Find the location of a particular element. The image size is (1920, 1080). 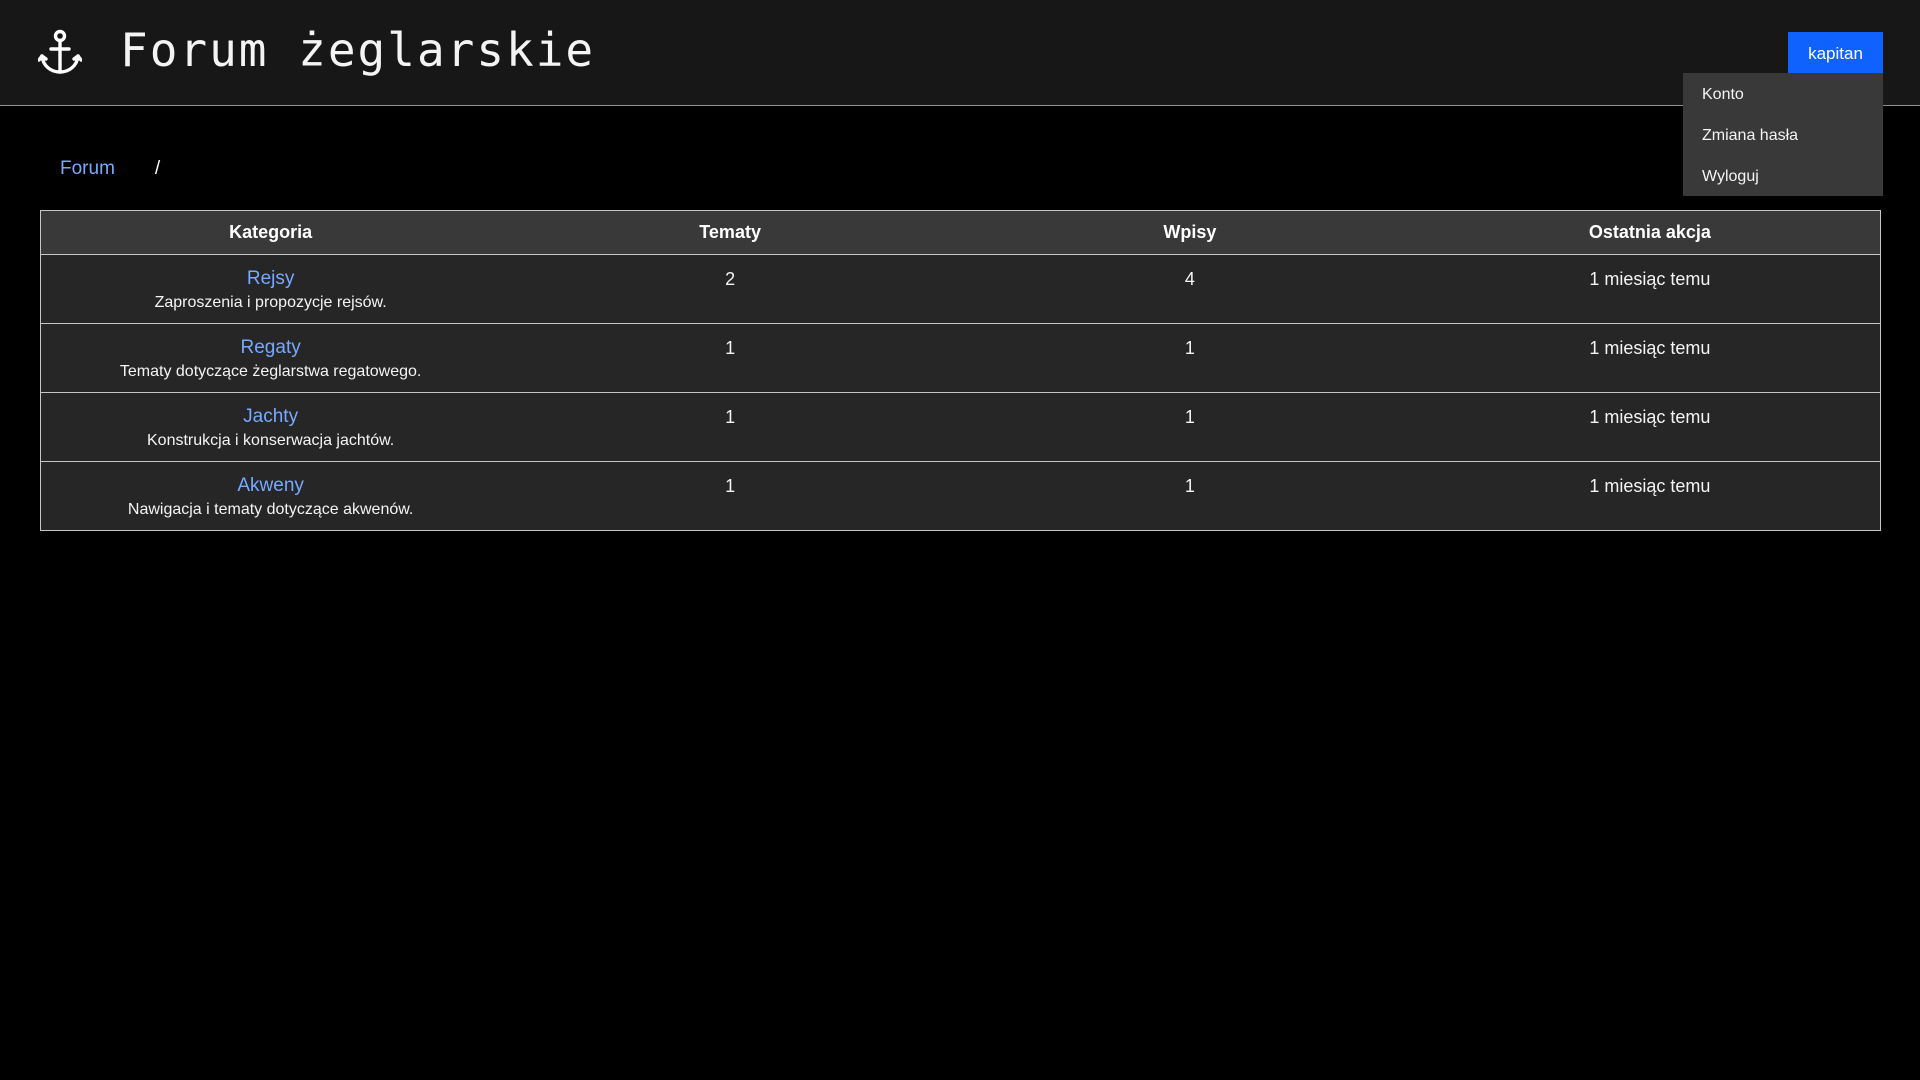

category-description: Nawigacja i tematy dotyczące akwenów. is located at coordinates (270, 509).